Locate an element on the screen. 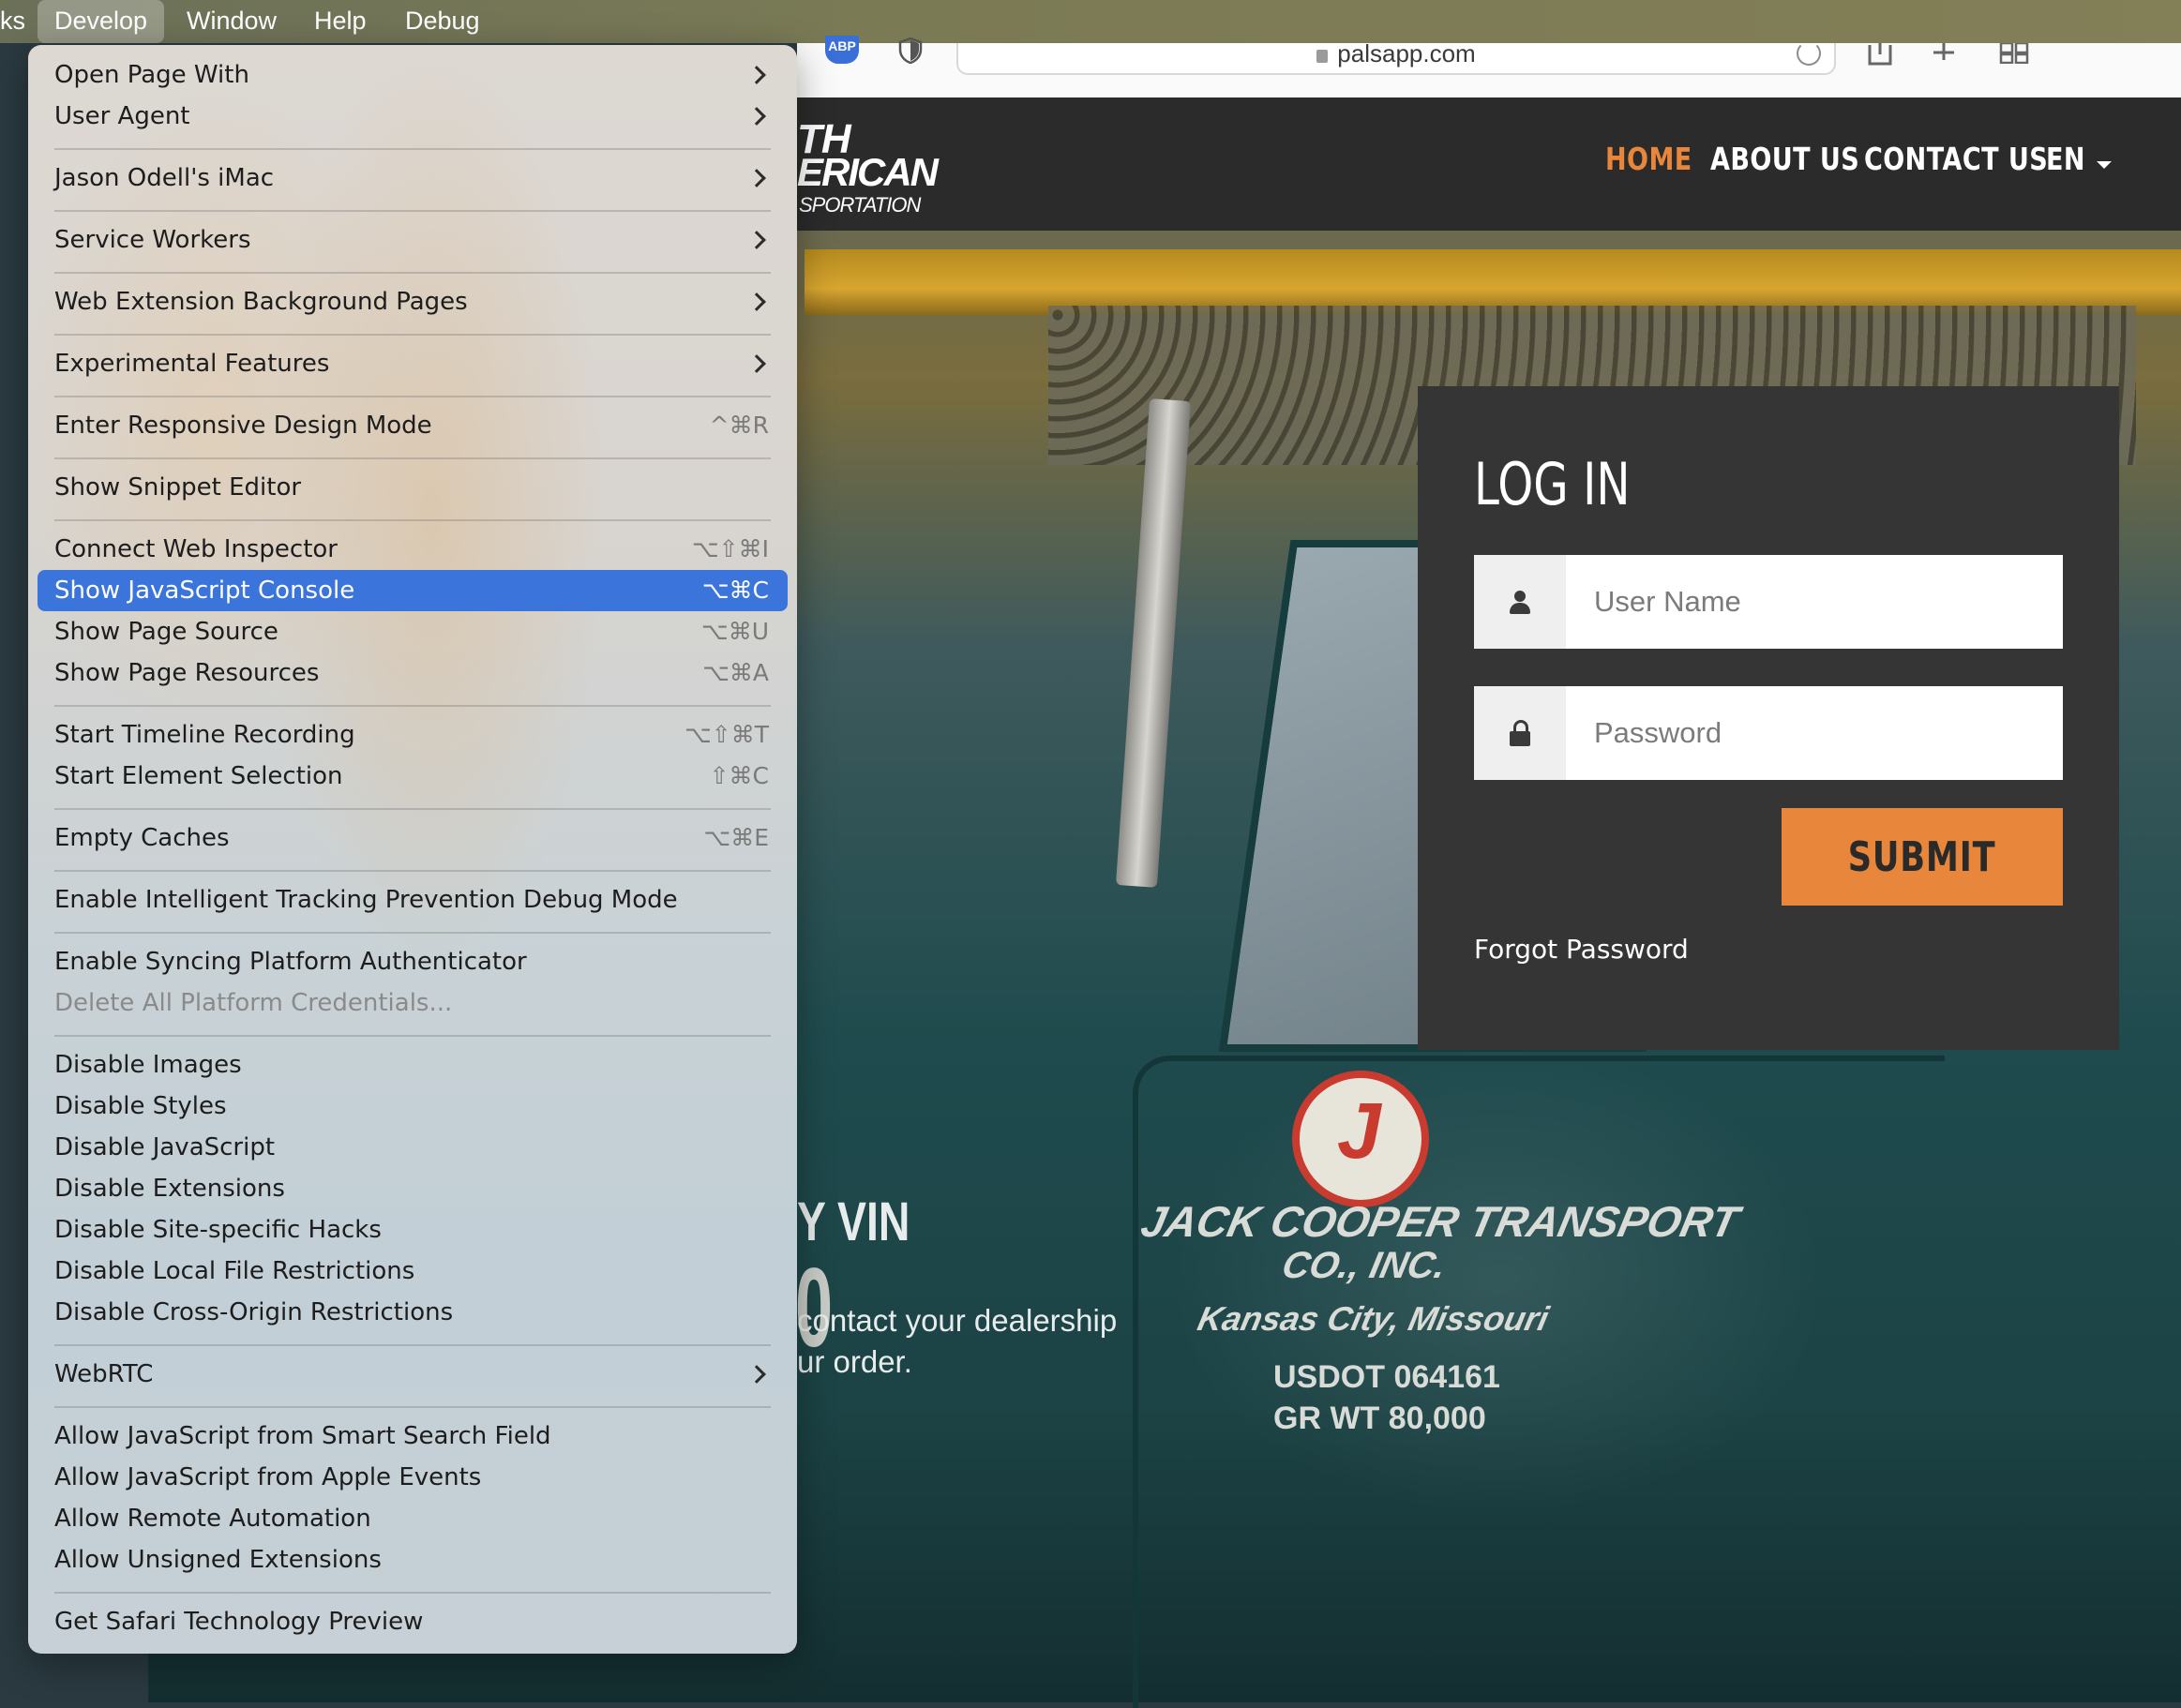 Image resolution: width=2181 pixels, height=1708 pixels. user-icon is located at coordinates (1520, 603).